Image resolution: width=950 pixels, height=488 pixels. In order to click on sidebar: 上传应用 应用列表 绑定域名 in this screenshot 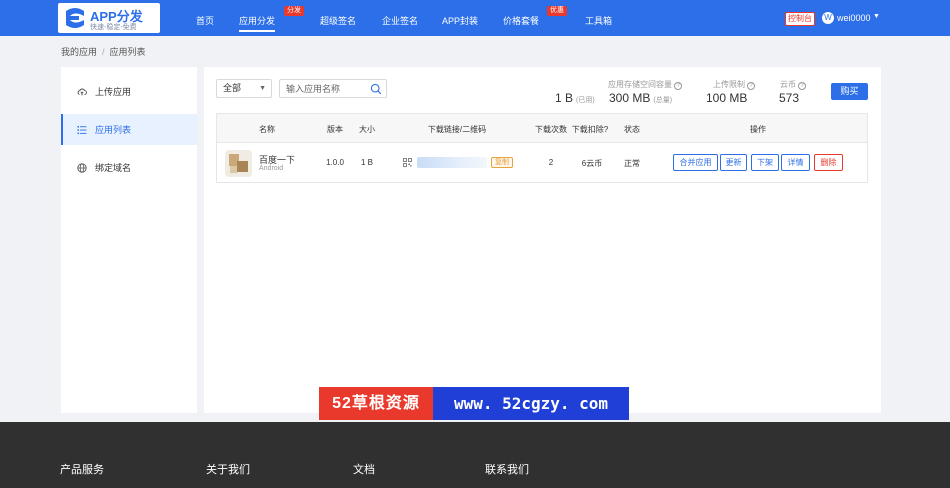, I will do `click(129, 240)`.